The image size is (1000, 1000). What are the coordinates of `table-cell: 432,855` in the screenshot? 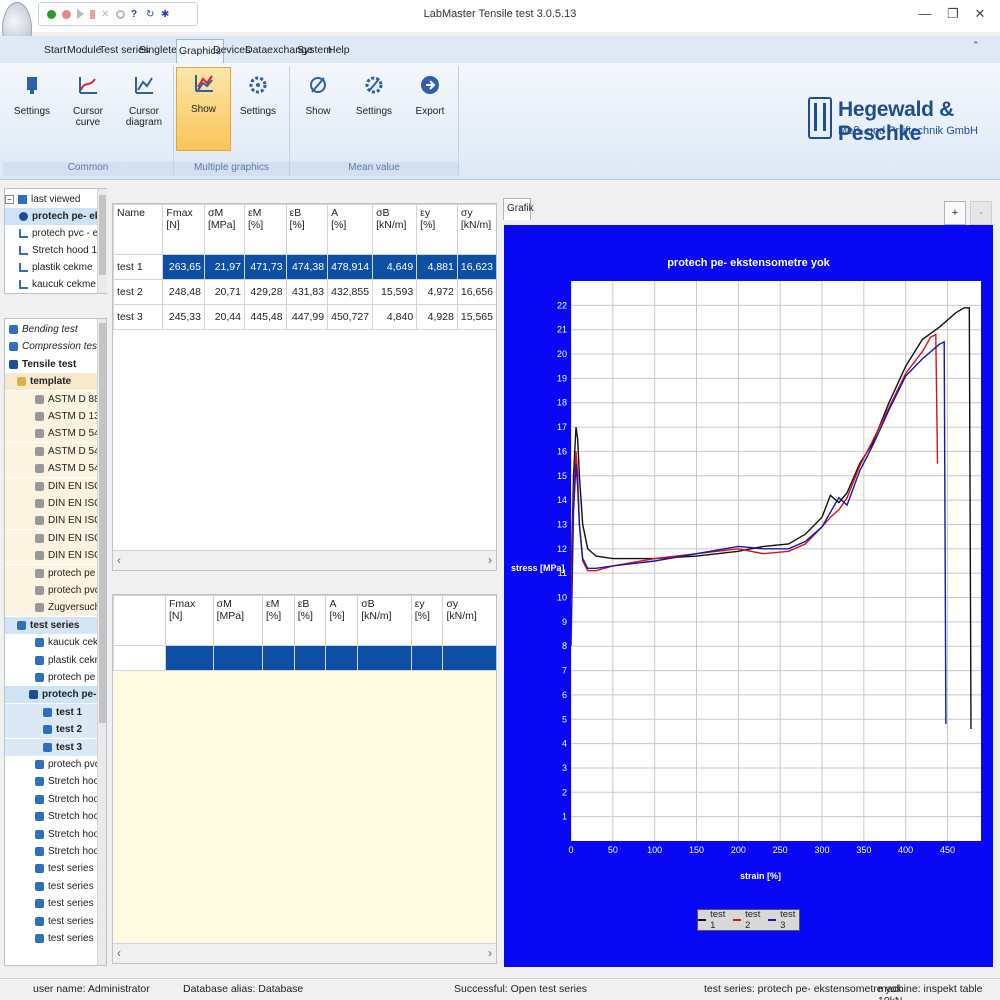 It's located at (350, 292).